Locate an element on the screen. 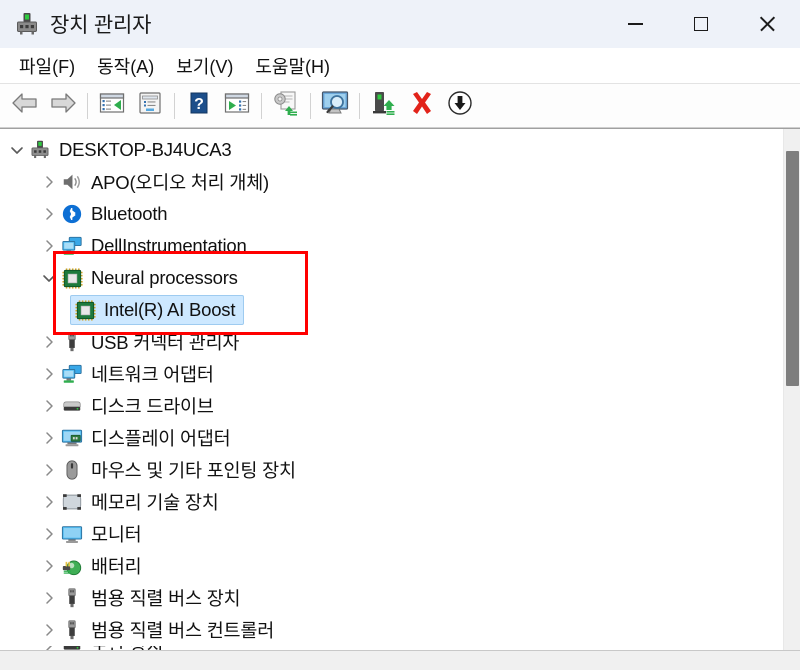 This screenshot has height=670, width=800. update-driver-button is located at coordinates (286, 106).